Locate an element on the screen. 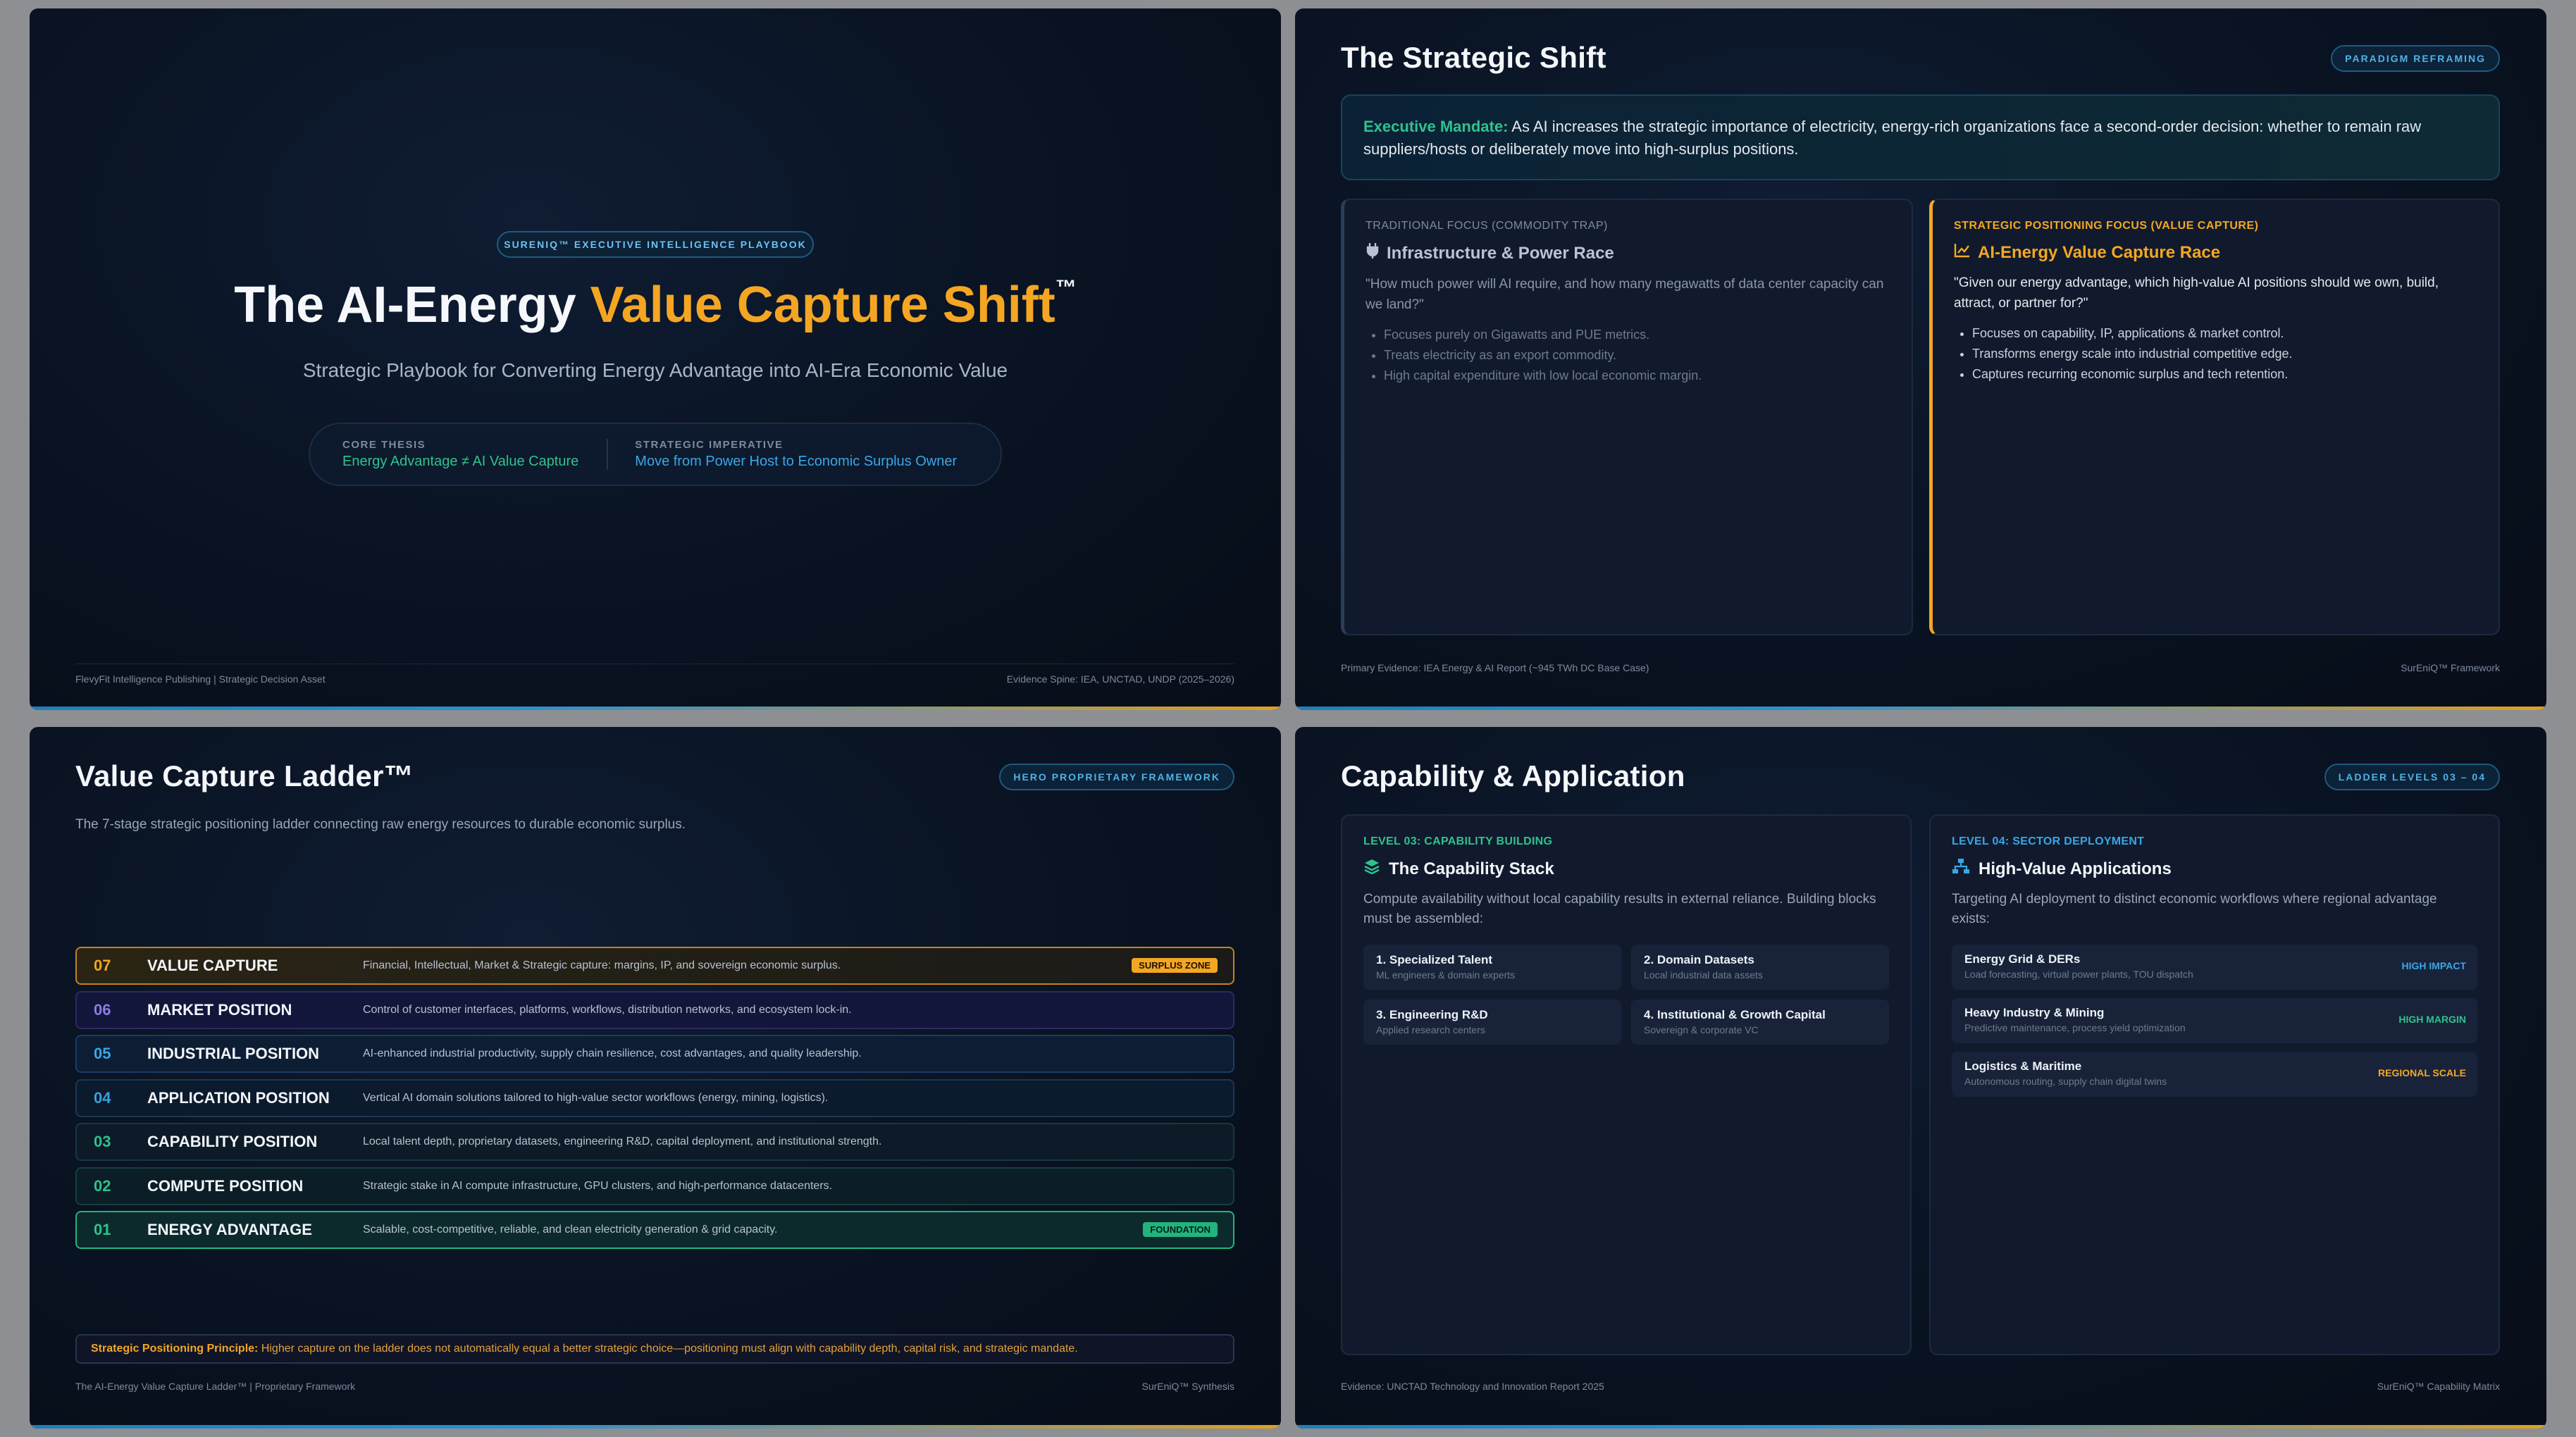 The width and height of the screenshot is (2576, 1437). principle-label: Strategic Positioning Principle: is located at coordinates (175, 1349).